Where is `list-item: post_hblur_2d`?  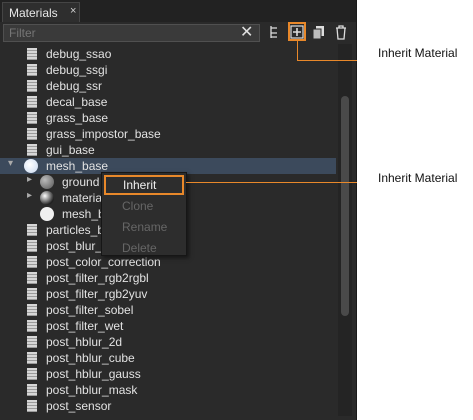
list-item: post_hblur_2d is located at coordinates (168, 342).